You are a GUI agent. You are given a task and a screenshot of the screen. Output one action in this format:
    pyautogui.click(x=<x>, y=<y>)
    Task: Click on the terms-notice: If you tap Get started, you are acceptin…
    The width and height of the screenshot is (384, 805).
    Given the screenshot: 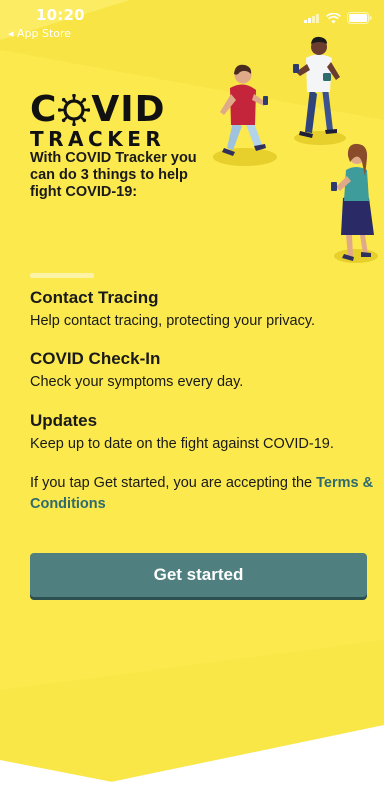 What is the action you would take?
    pyautogui.click(x=202, y=494)
    